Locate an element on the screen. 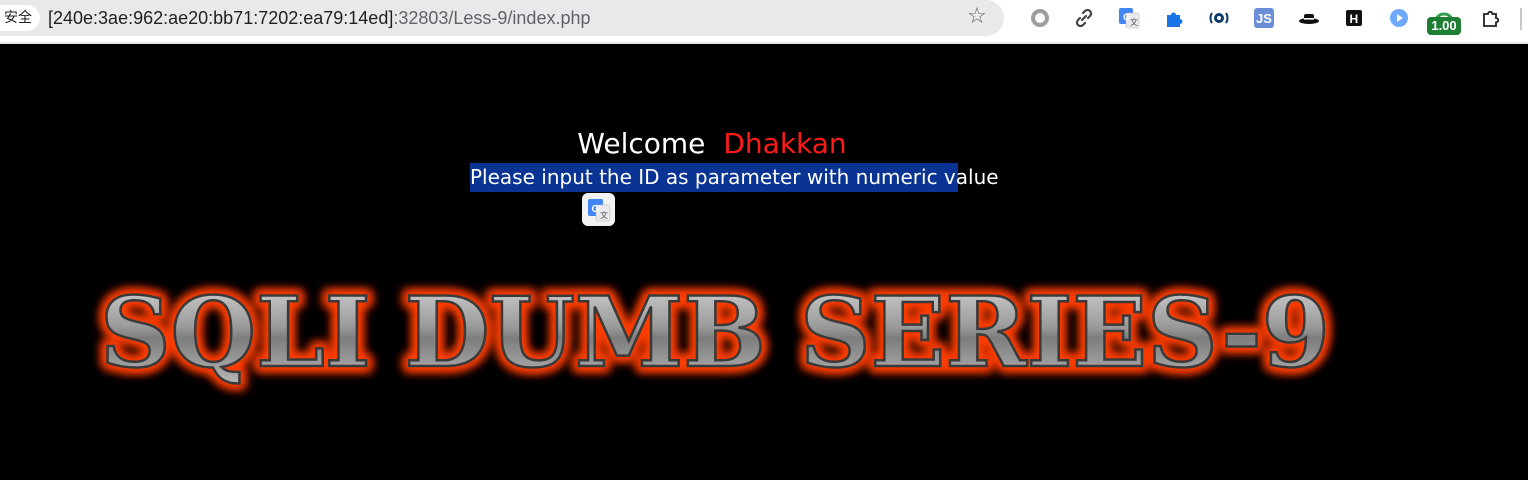 This screenshot has width=1528, height=480. puzzle-blue-icon is located at coordinates (1174, 18).